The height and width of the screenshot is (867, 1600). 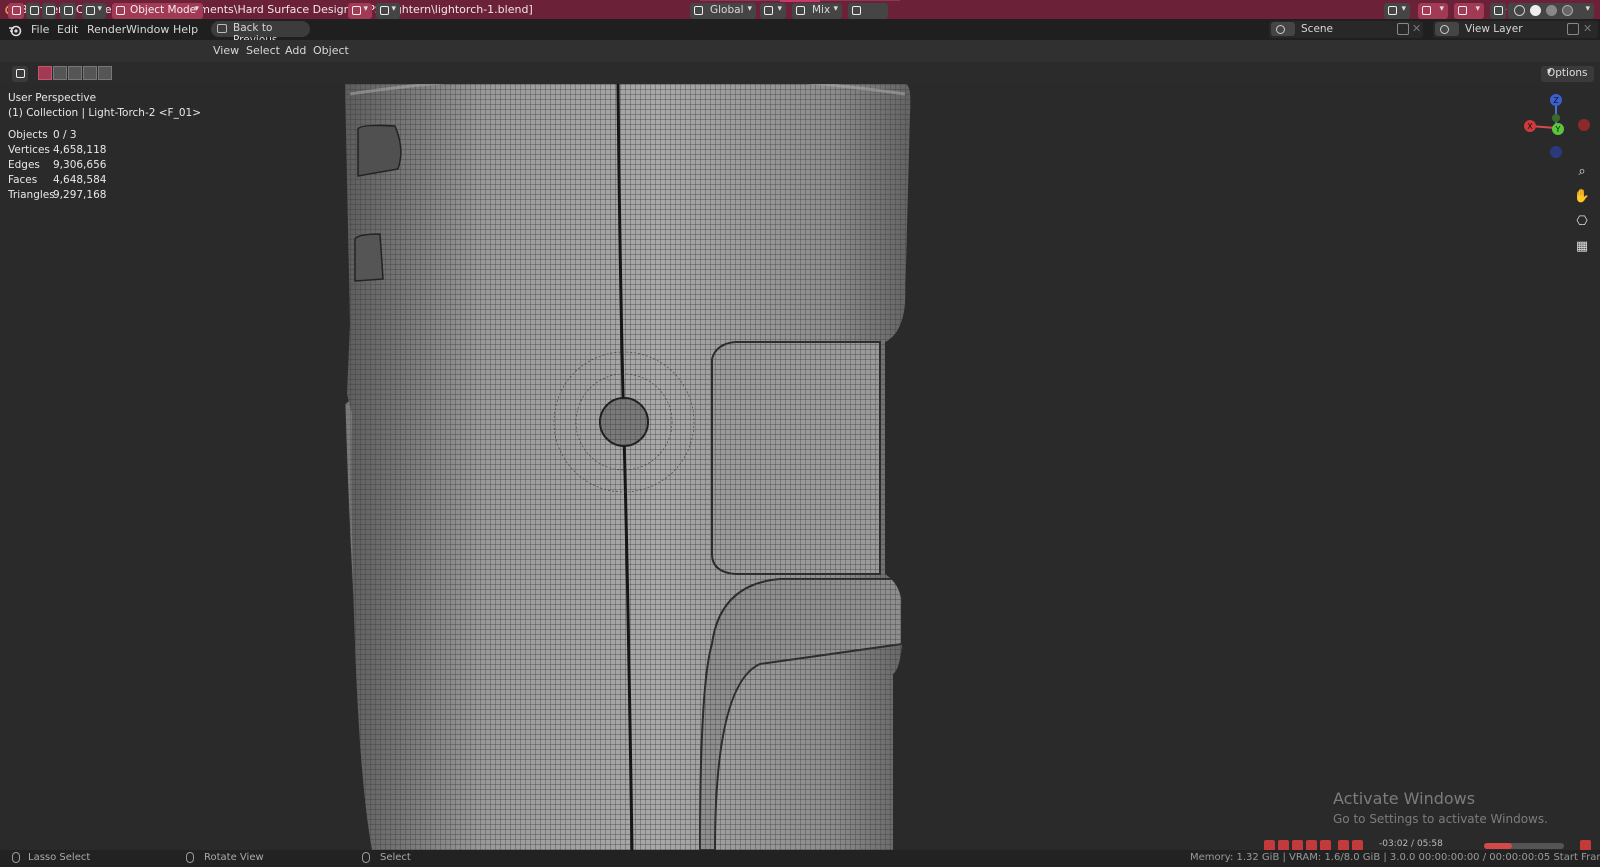 What do you see at coordinates (80, 165) in the screenshot?
I see `stat-value: 9,306,656` at bounding box center [80, 165].